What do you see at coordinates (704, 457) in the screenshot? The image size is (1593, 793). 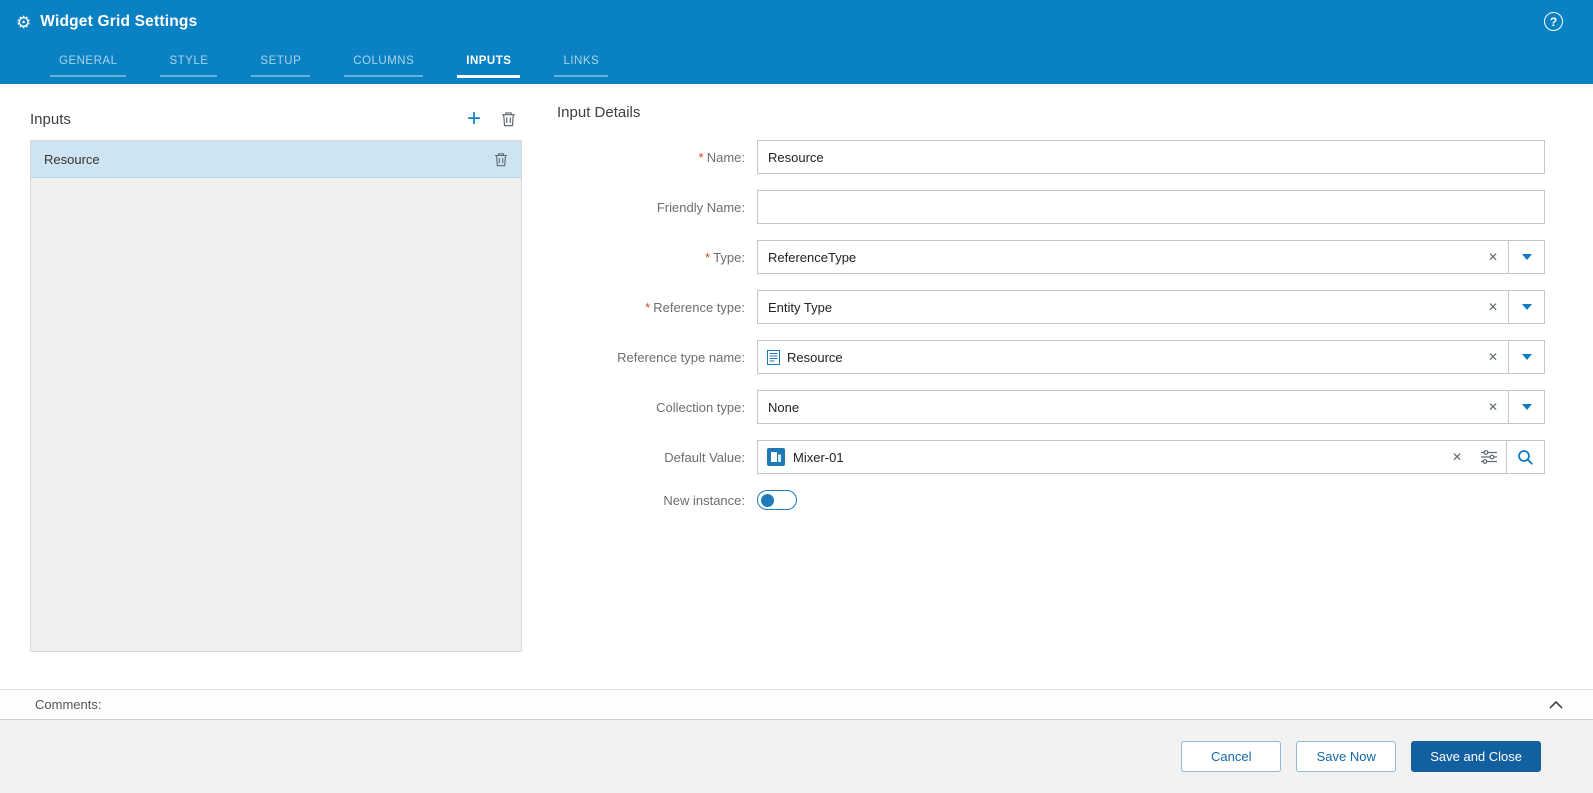 I see `default-value-label-text: Default Value:` at bounding box center [704, 457].